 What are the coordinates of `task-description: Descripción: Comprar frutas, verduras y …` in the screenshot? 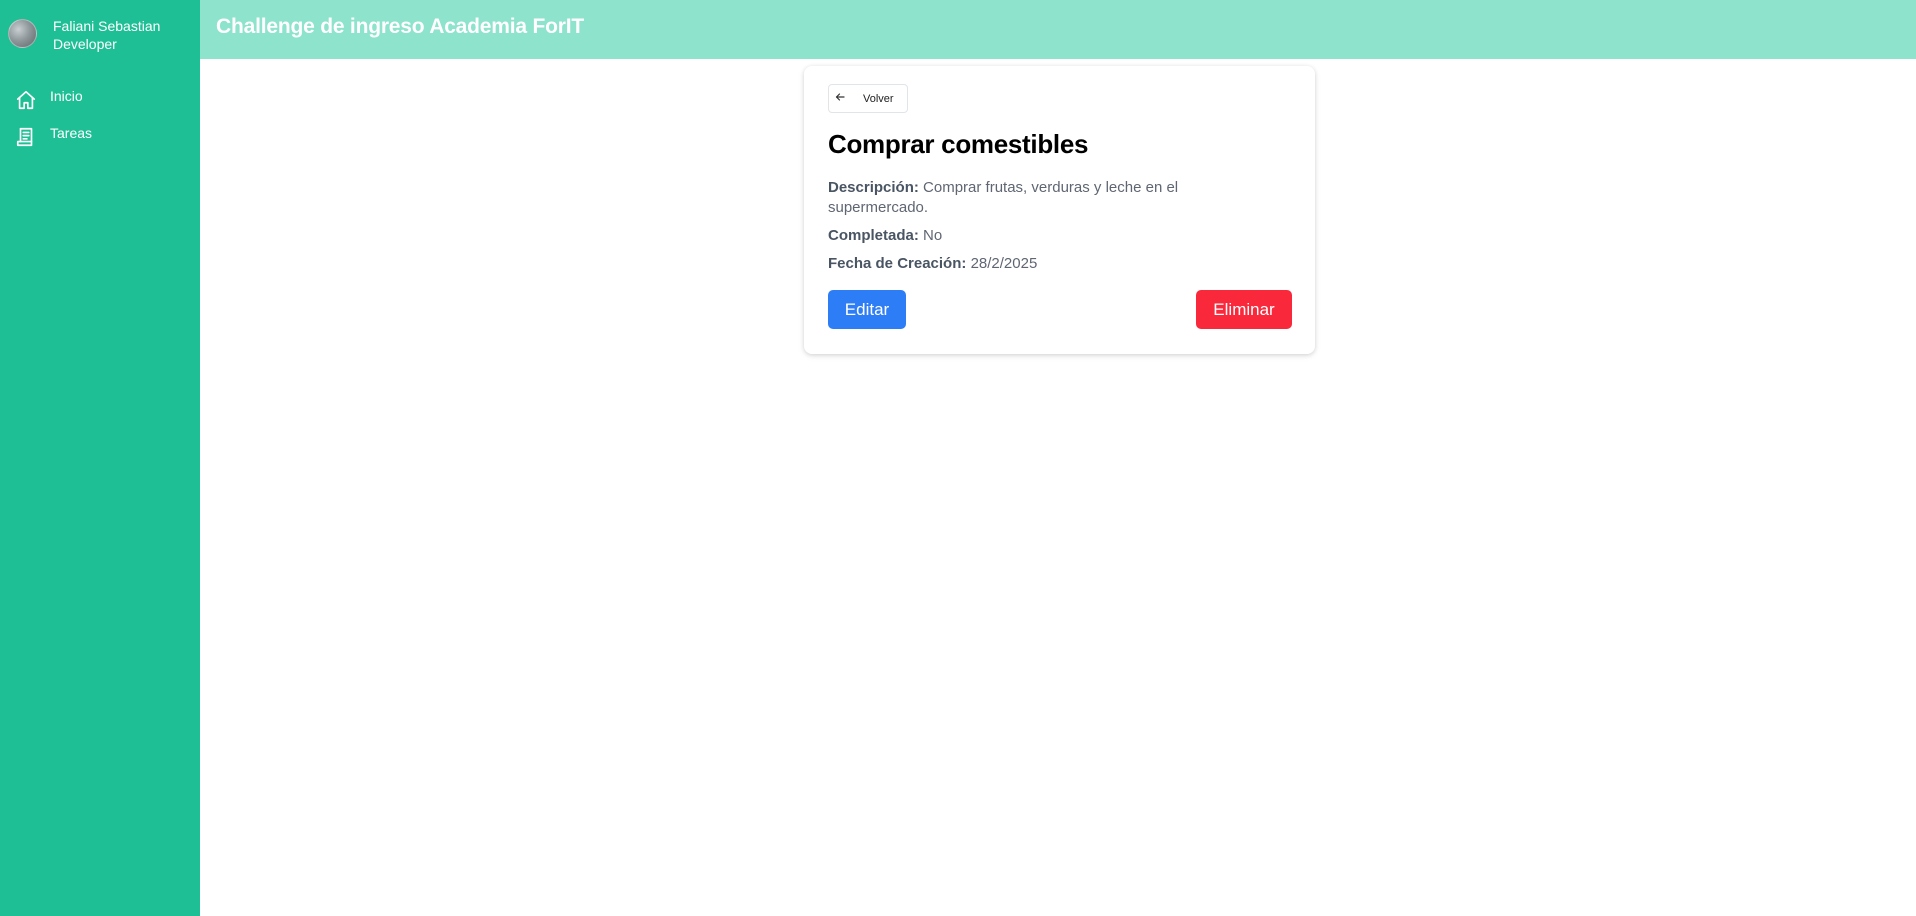 It's located at (1018, 198).